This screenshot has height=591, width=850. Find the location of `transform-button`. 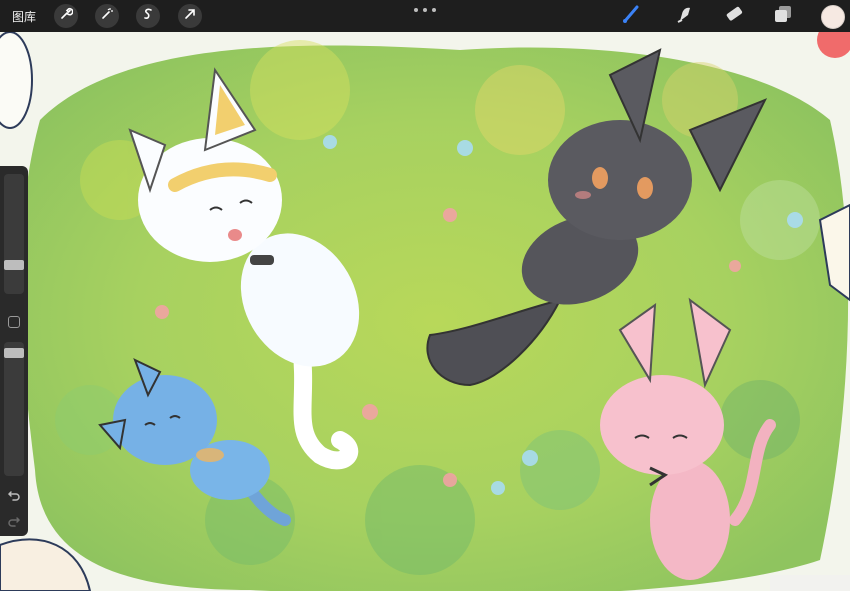

transform-button is located at coordinates (190, 16).